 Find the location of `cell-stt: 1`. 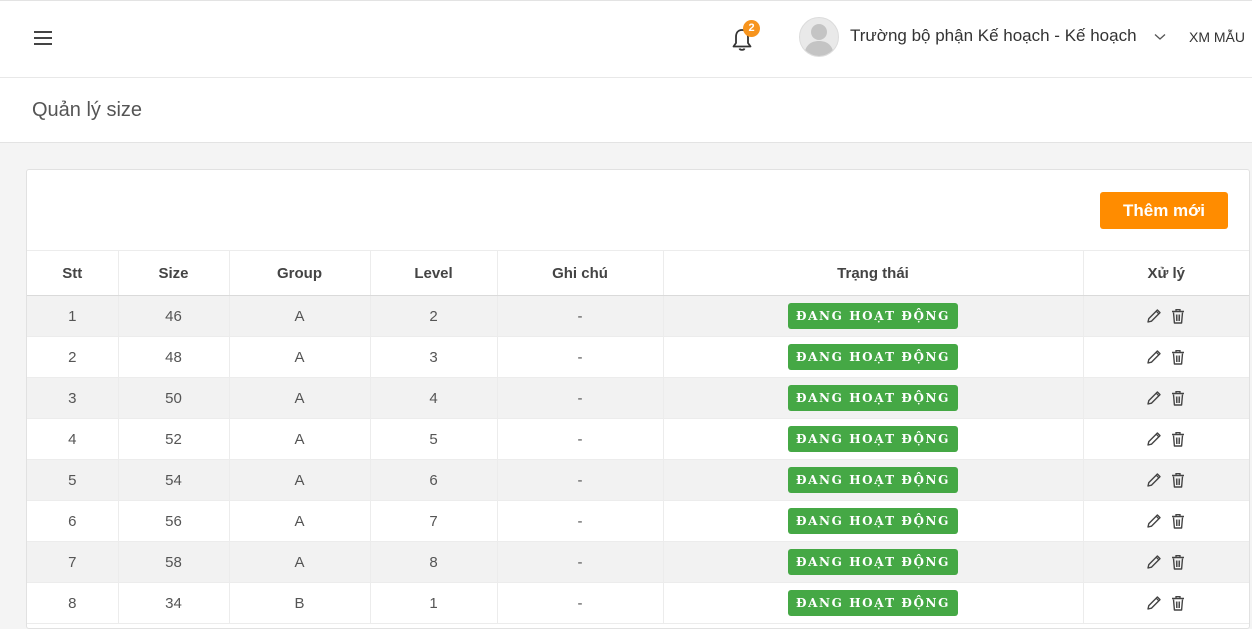

cell-stt: 1 is located at coordinates (72, 316).